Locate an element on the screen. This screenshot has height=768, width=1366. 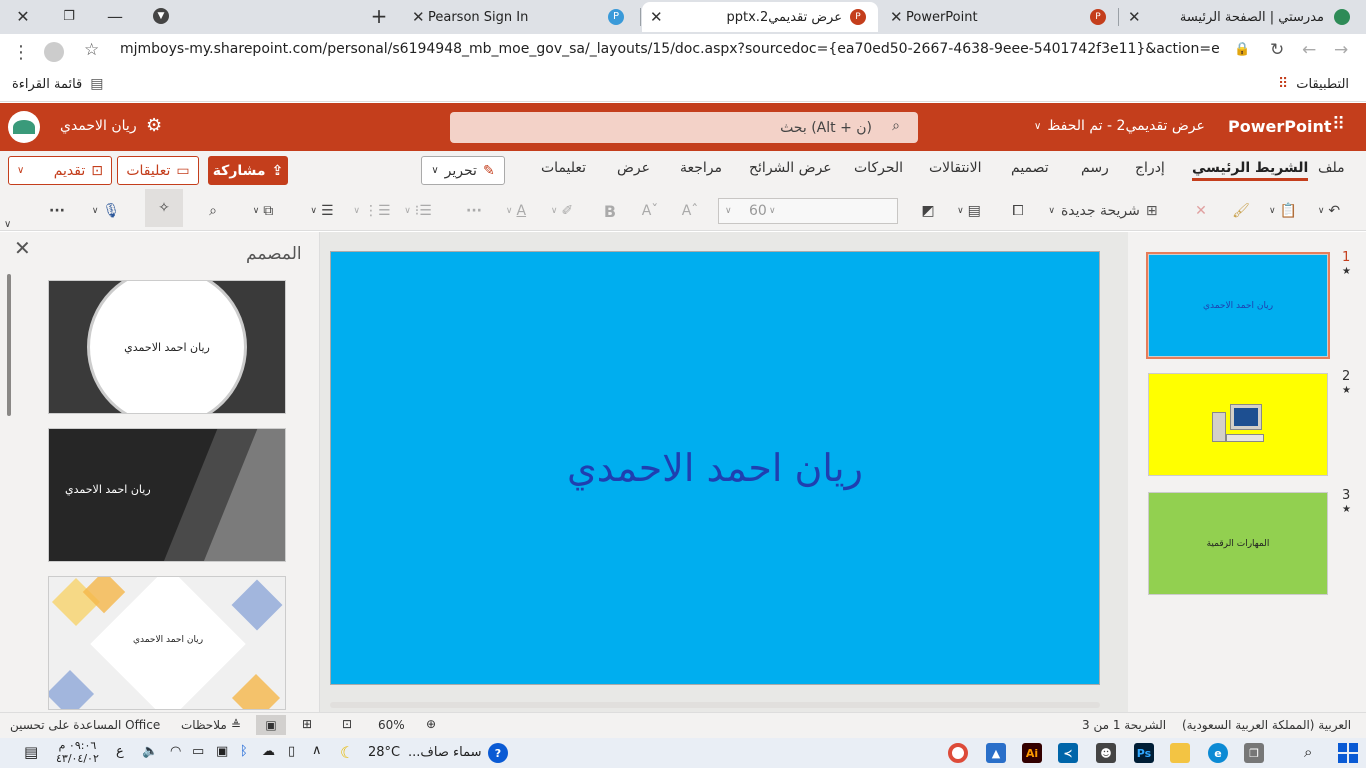
vscode-icon: ≺ is located at coordinates (1068, 753).